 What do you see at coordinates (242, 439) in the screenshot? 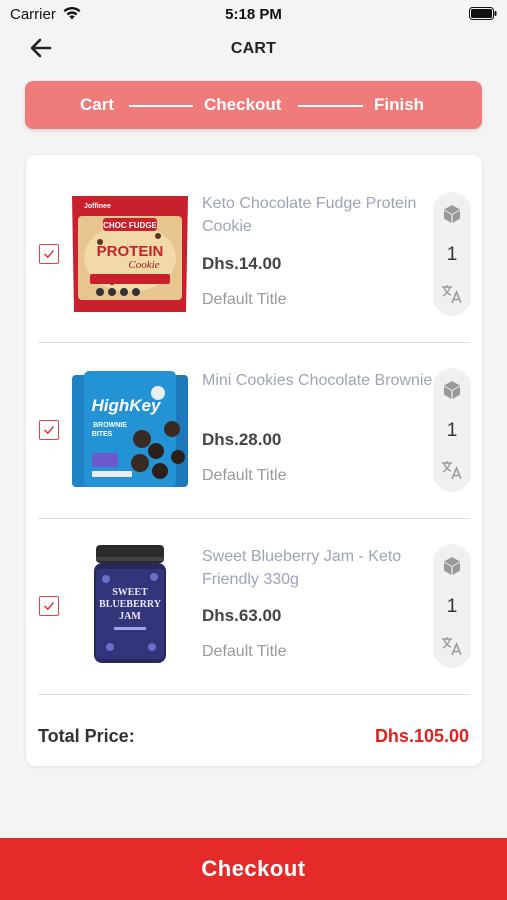
I see `item-price: Dhs.28.00` at bounding box center [242, 439].